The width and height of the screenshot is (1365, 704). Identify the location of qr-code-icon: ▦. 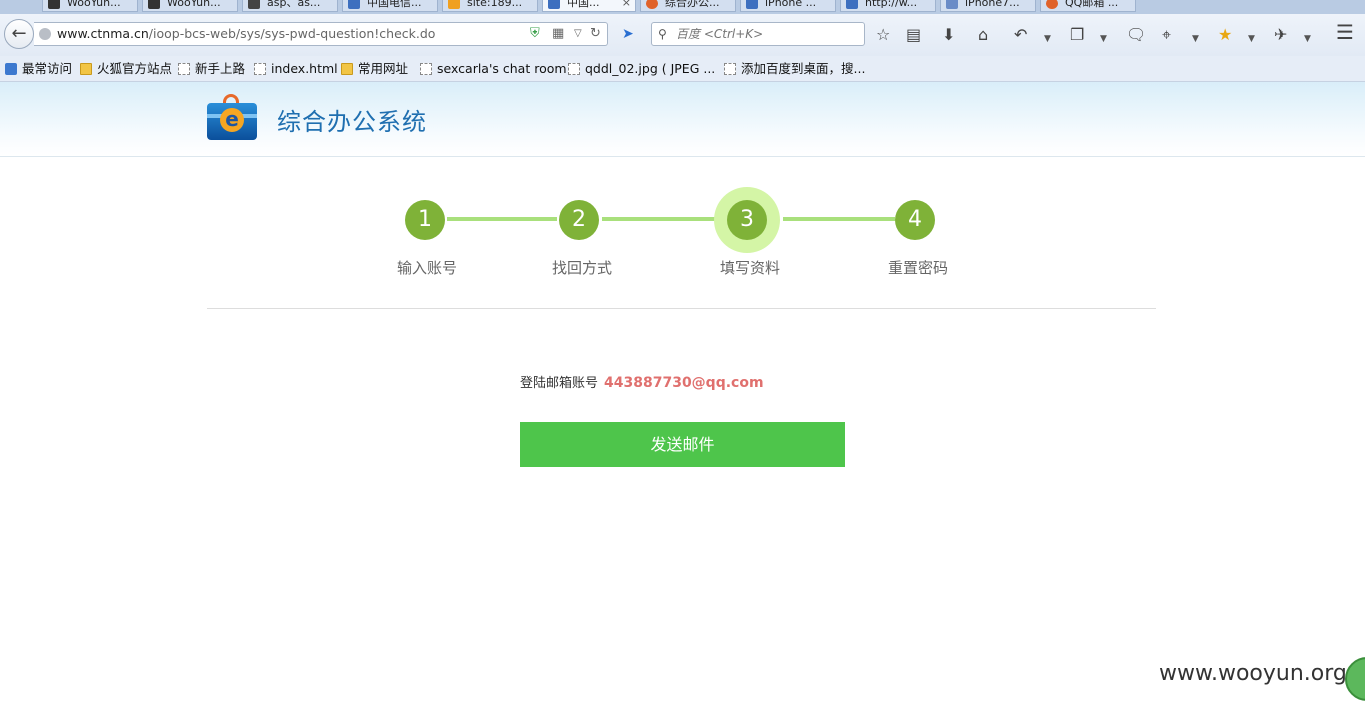
(558, 34).